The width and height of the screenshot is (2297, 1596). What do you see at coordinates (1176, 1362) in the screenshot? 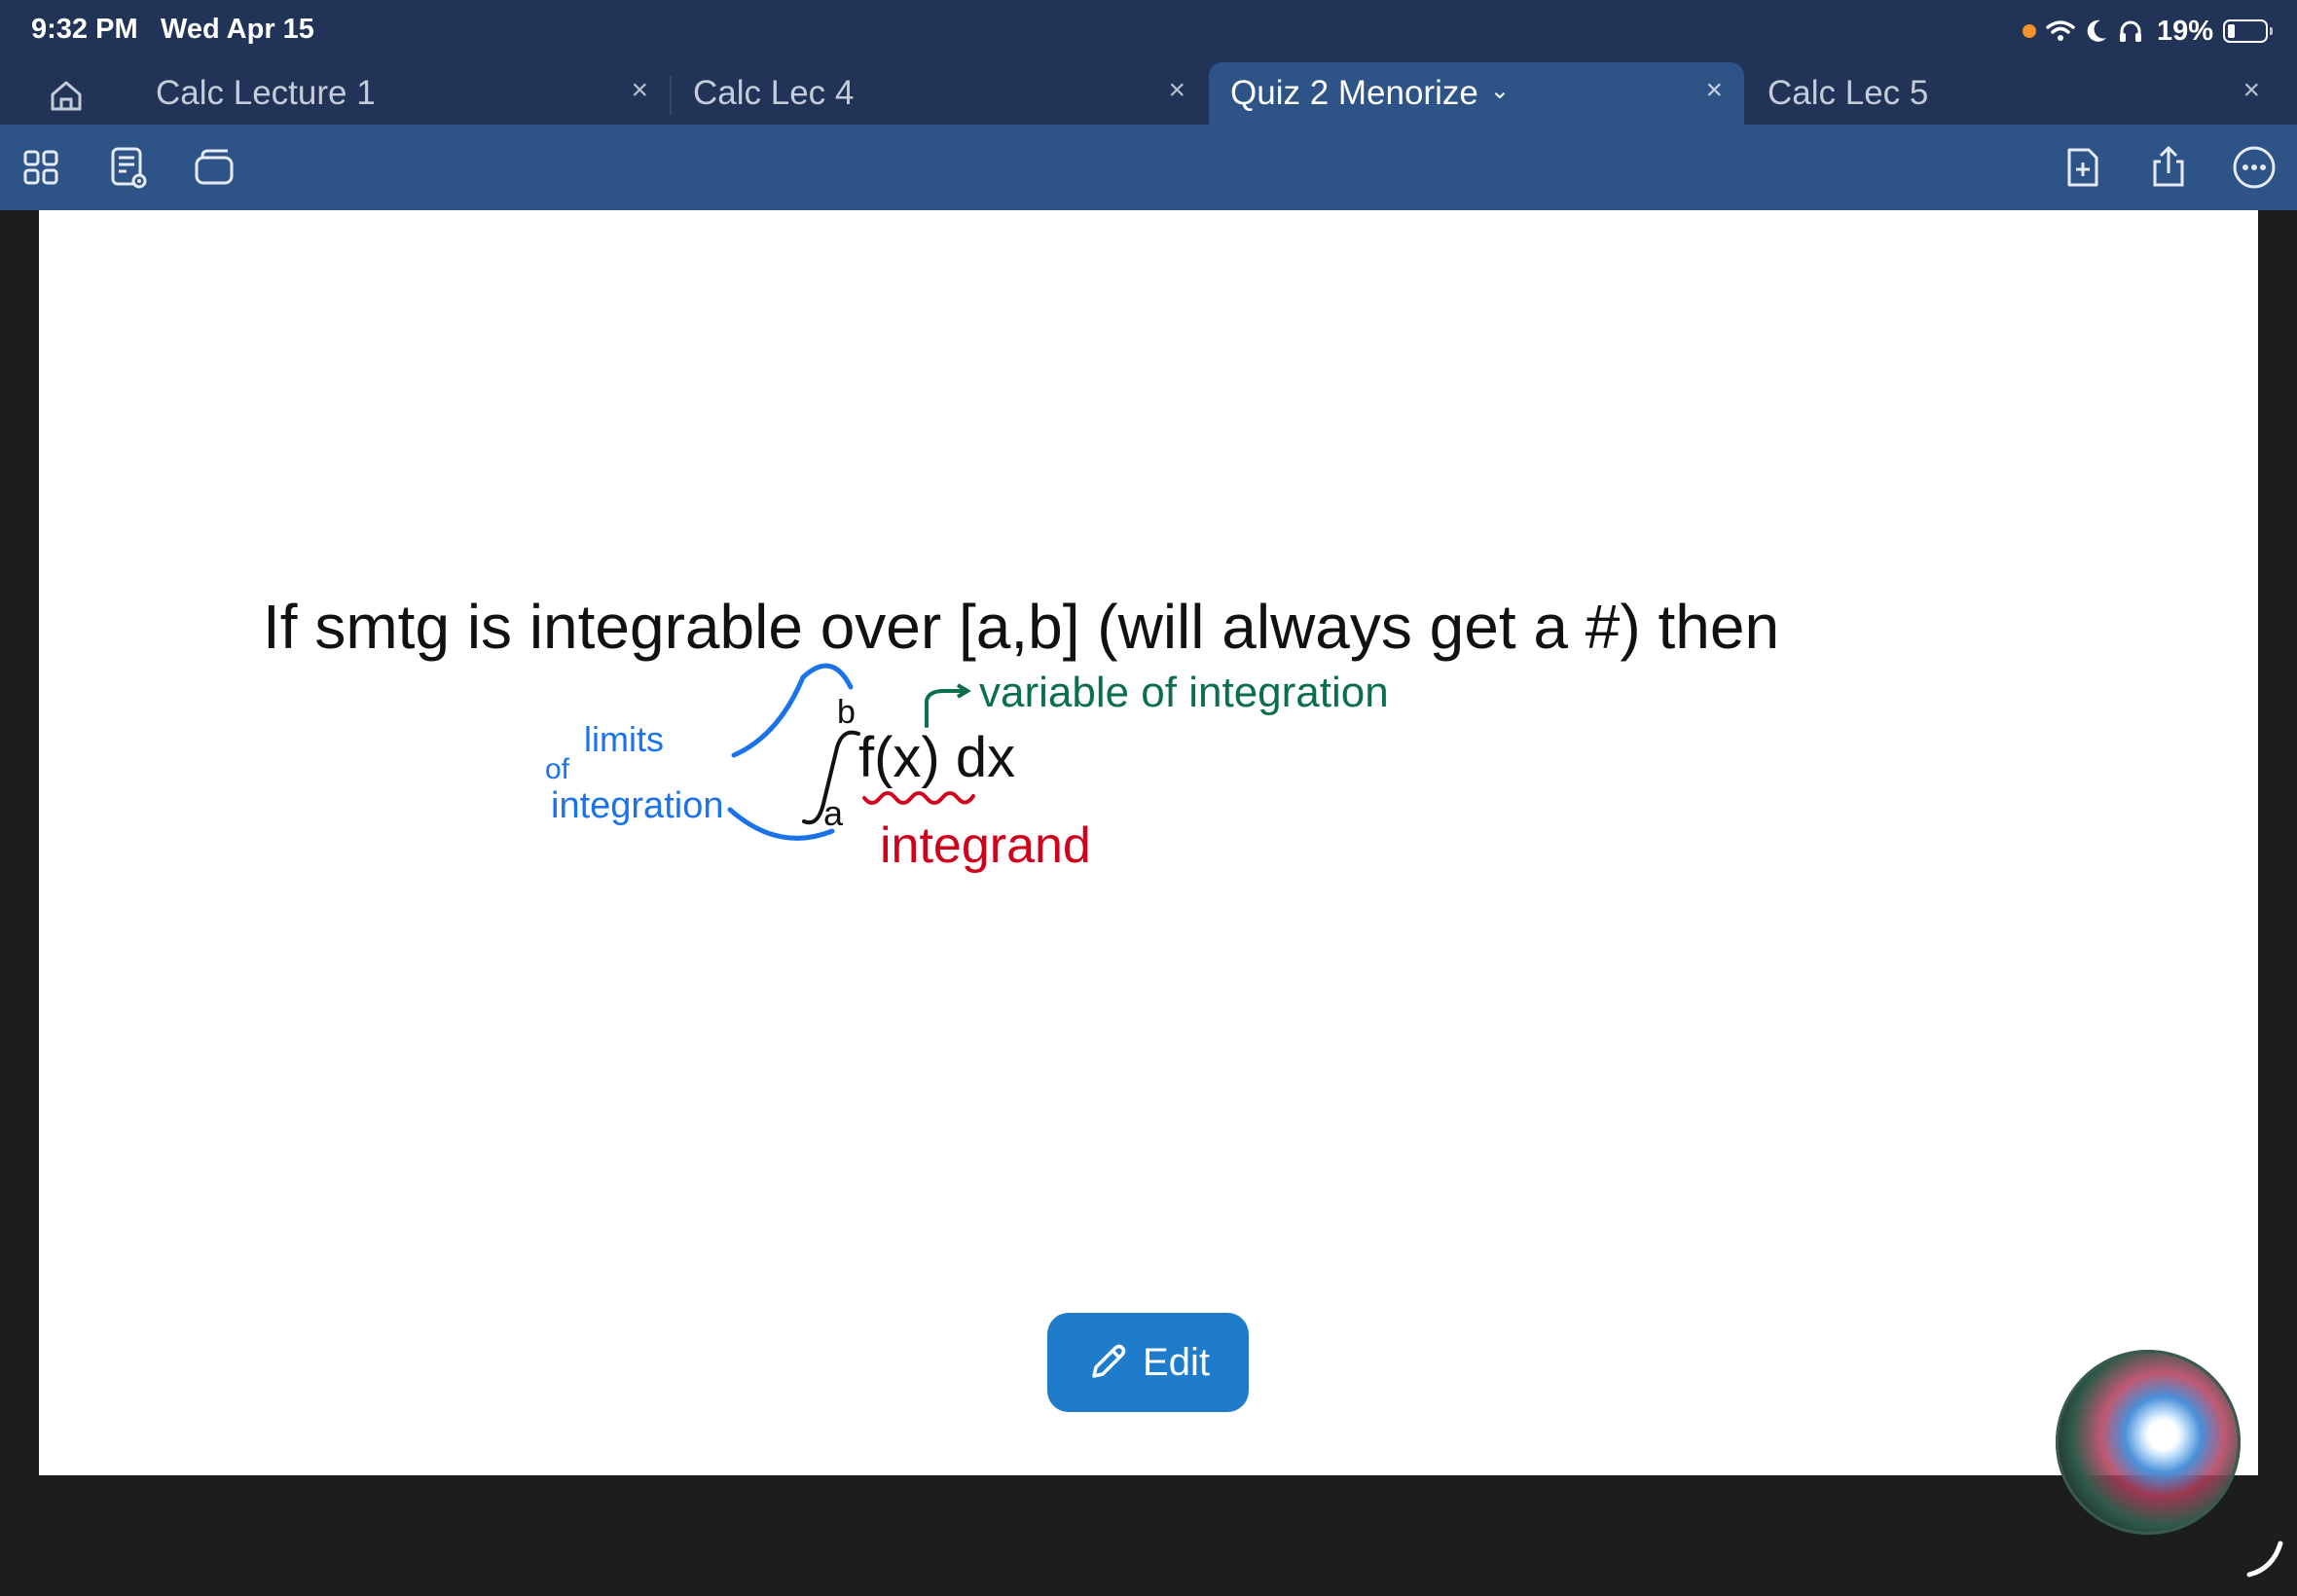
I see `edit-button-label: Edit` at bounding box center [1176, 1362].